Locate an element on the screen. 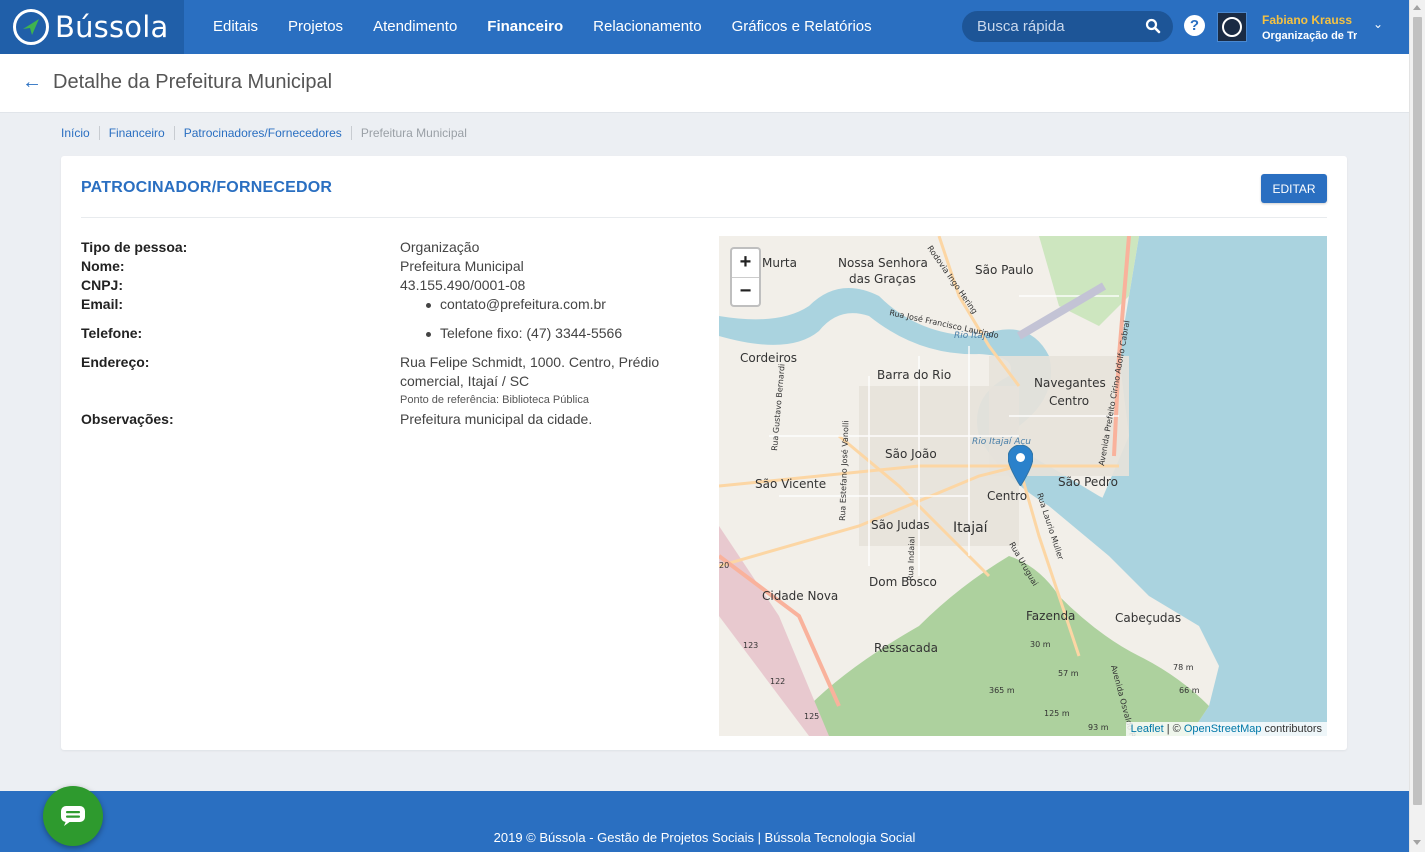 The width and height of the screenshot is (1425, 852). nav-item-projetos: Projetos is located at coordinates (315, 27).